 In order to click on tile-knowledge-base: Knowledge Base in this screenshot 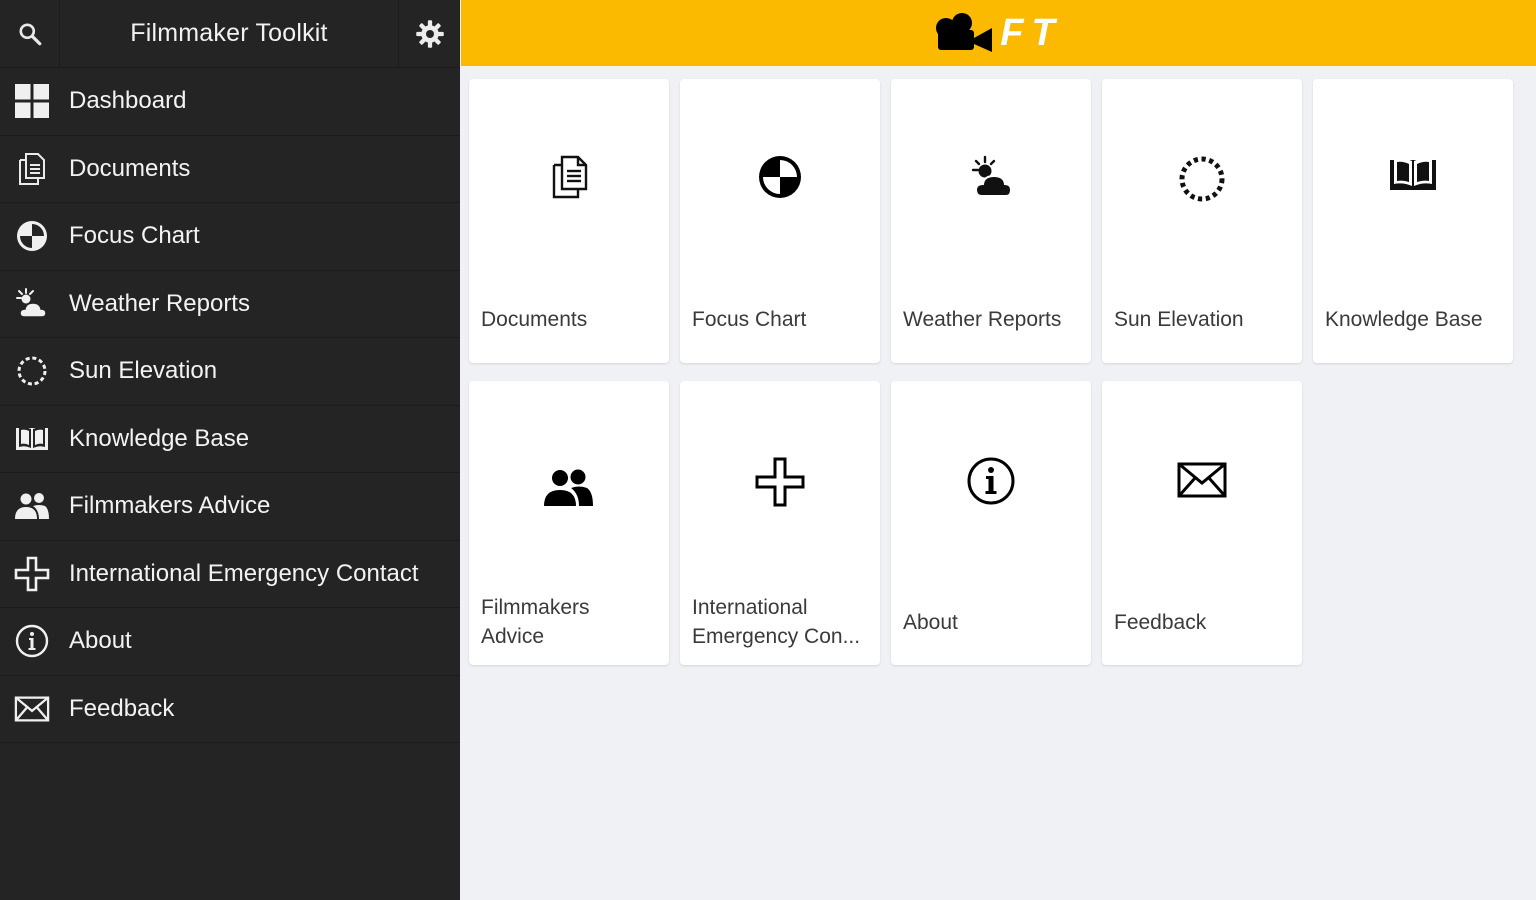, I will do `click(1413, 221)`.